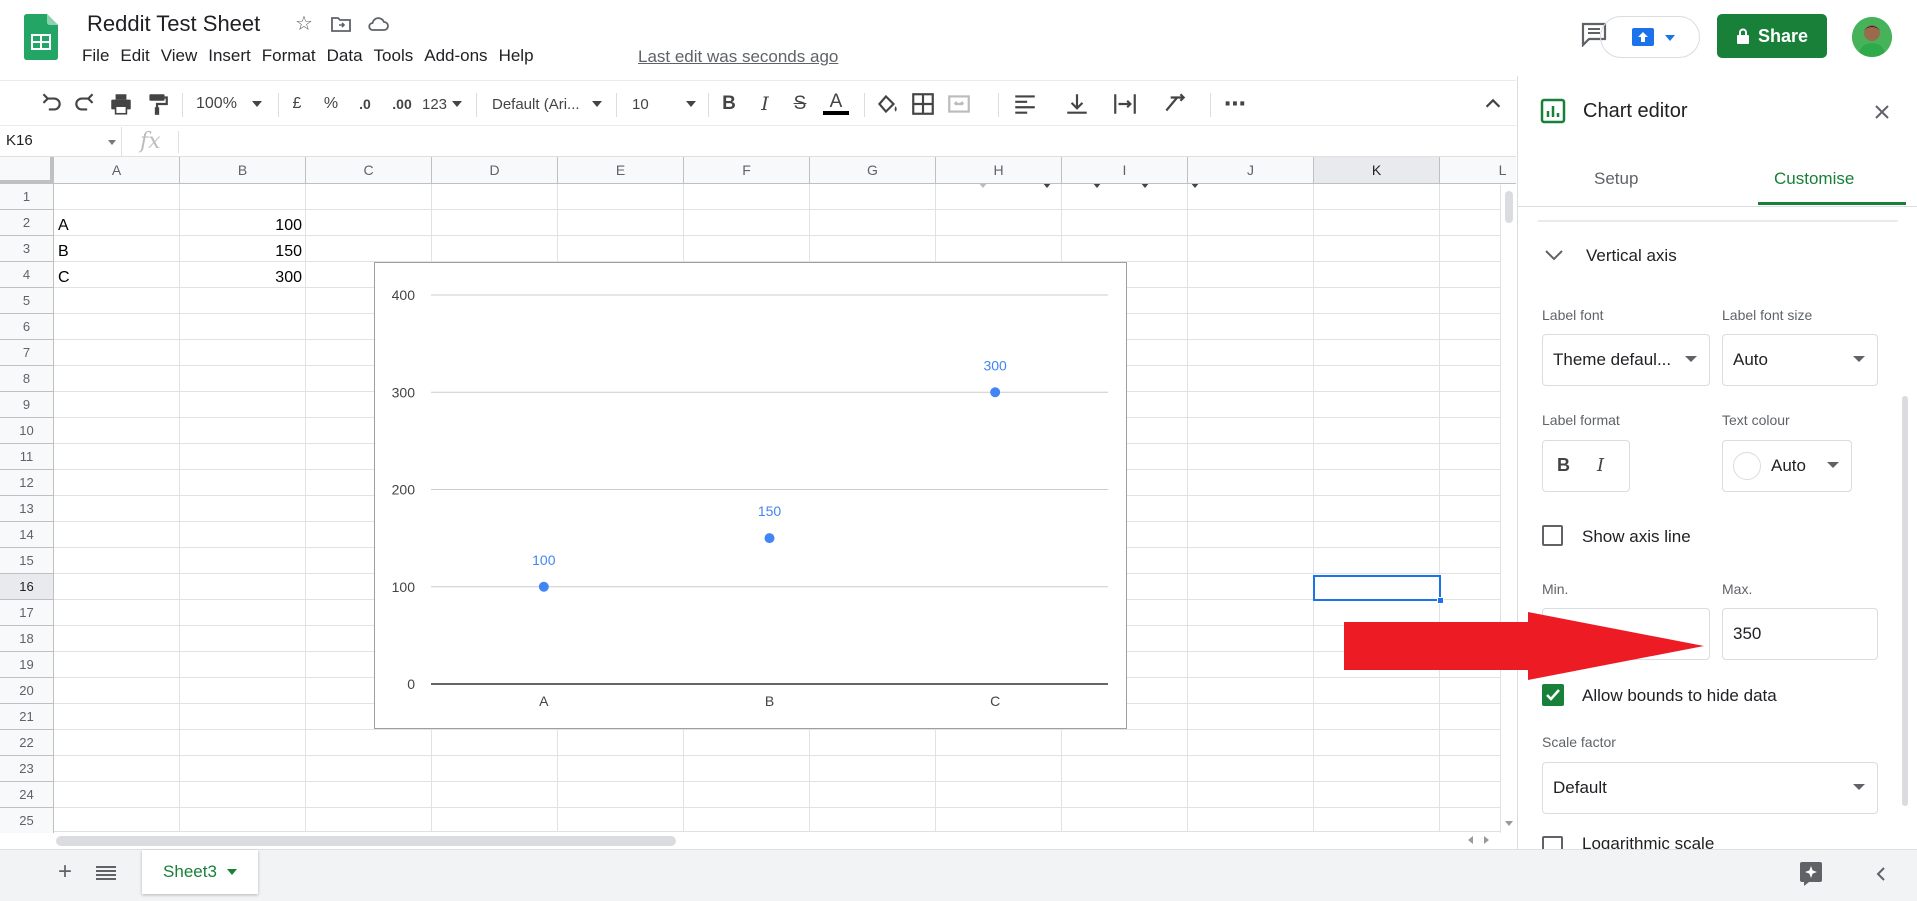 This screenshot has width=1917, height=901. I want to click on add-sheet-icon: +, so click(65, 872).